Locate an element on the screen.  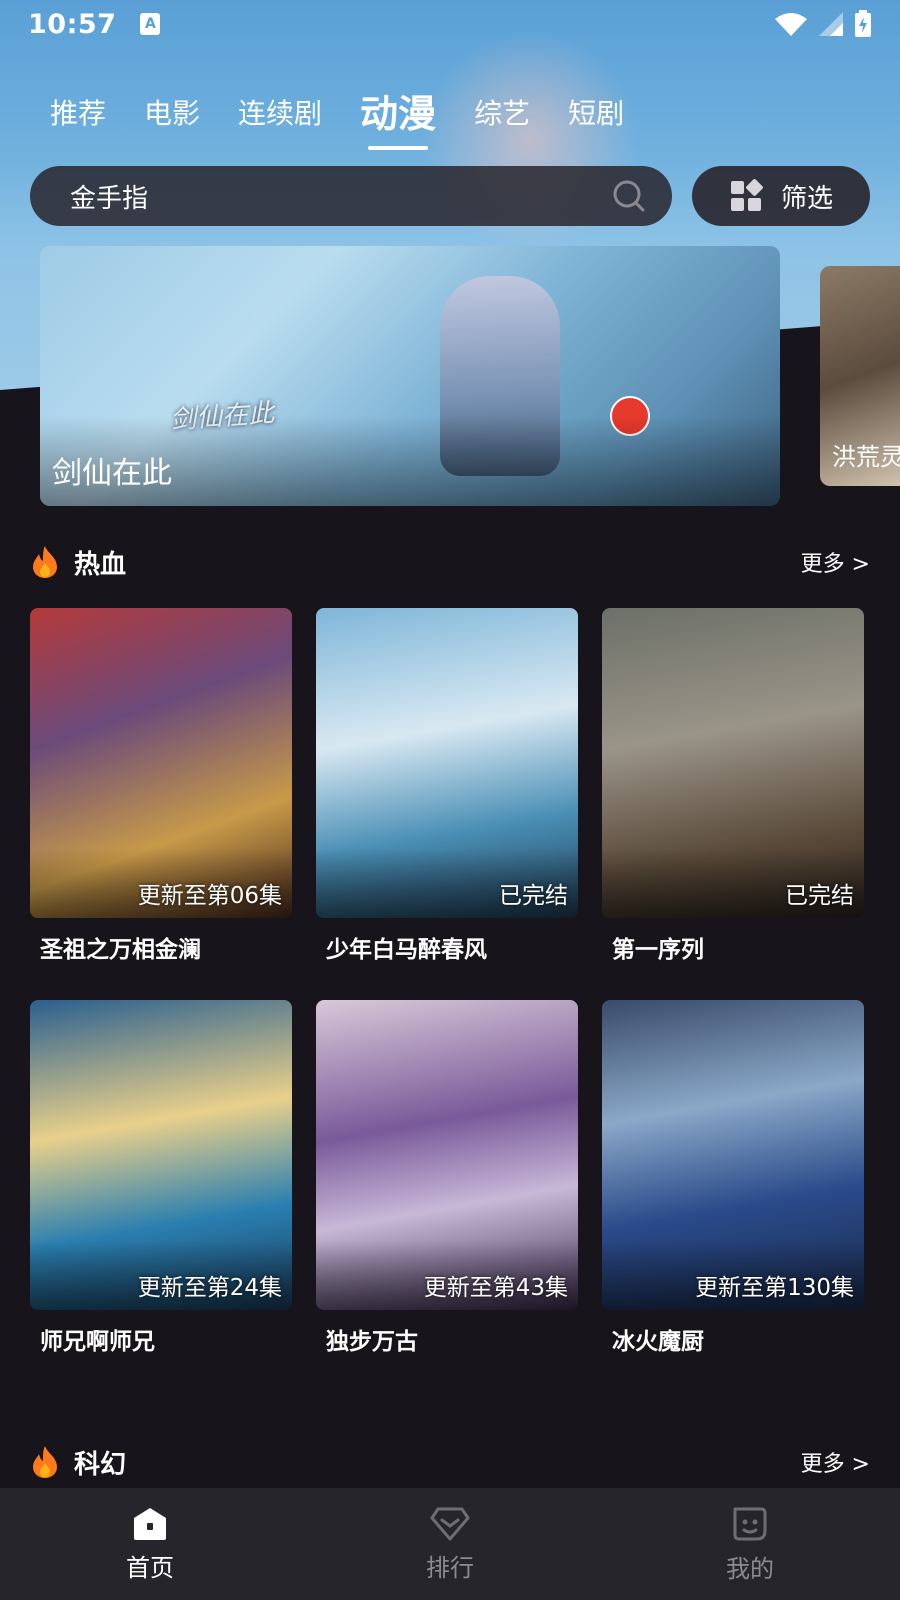
banner-title: 剑仙在此 is located at coordinates (112, 473).